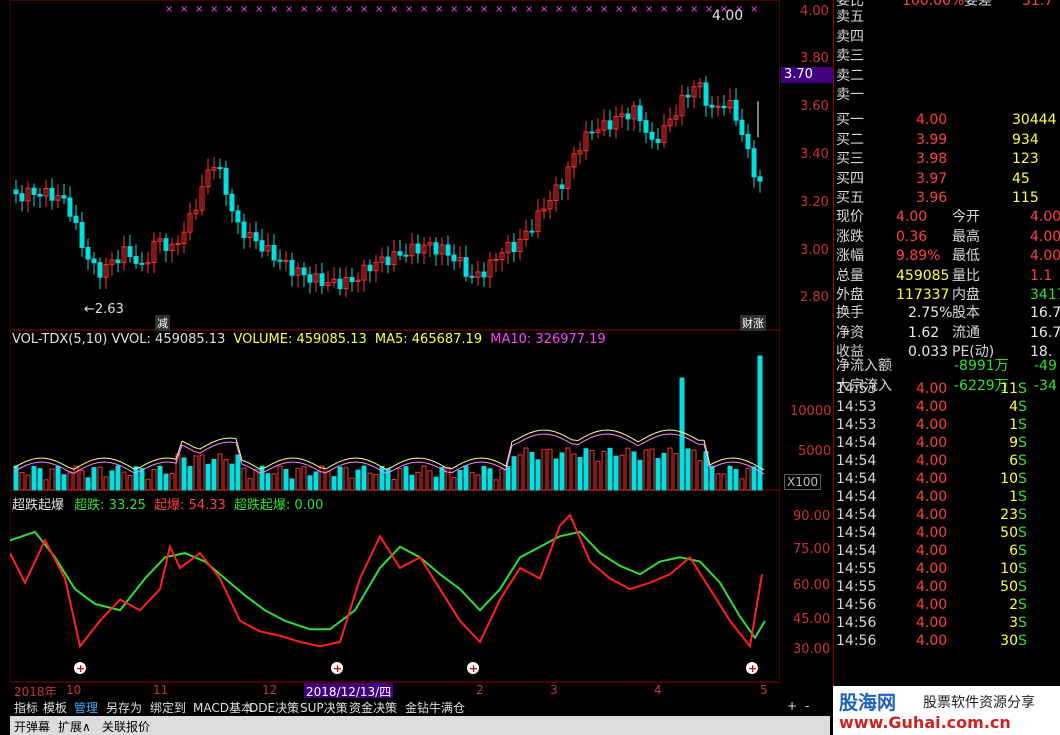  I want to click on logo-brand: 股海网, so click(868, 703).